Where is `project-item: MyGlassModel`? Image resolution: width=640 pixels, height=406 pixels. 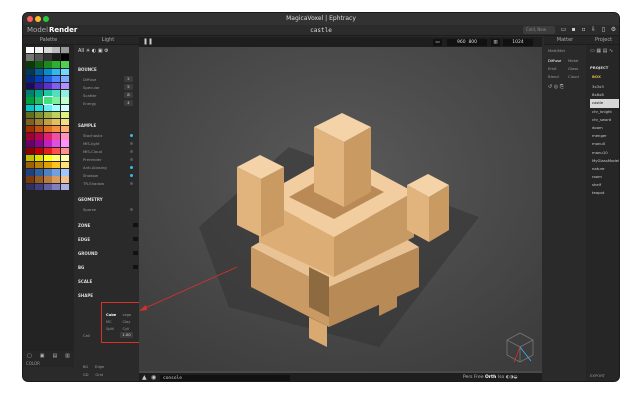 project-item: MyGlassModel is located at coordinates (604, 161).